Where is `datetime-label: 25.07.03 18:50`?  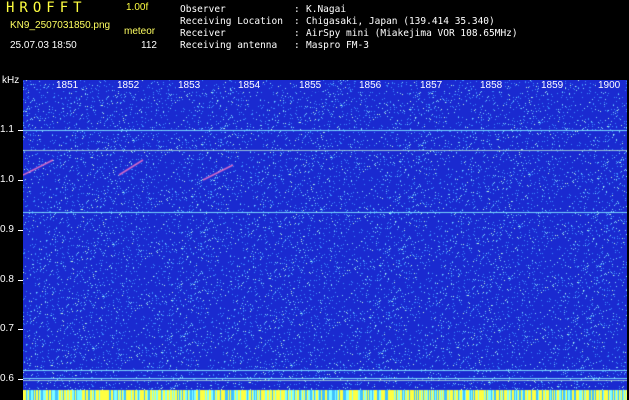
datetime-label: 25.07.03 18:50 is located at coordinates (43, 45).